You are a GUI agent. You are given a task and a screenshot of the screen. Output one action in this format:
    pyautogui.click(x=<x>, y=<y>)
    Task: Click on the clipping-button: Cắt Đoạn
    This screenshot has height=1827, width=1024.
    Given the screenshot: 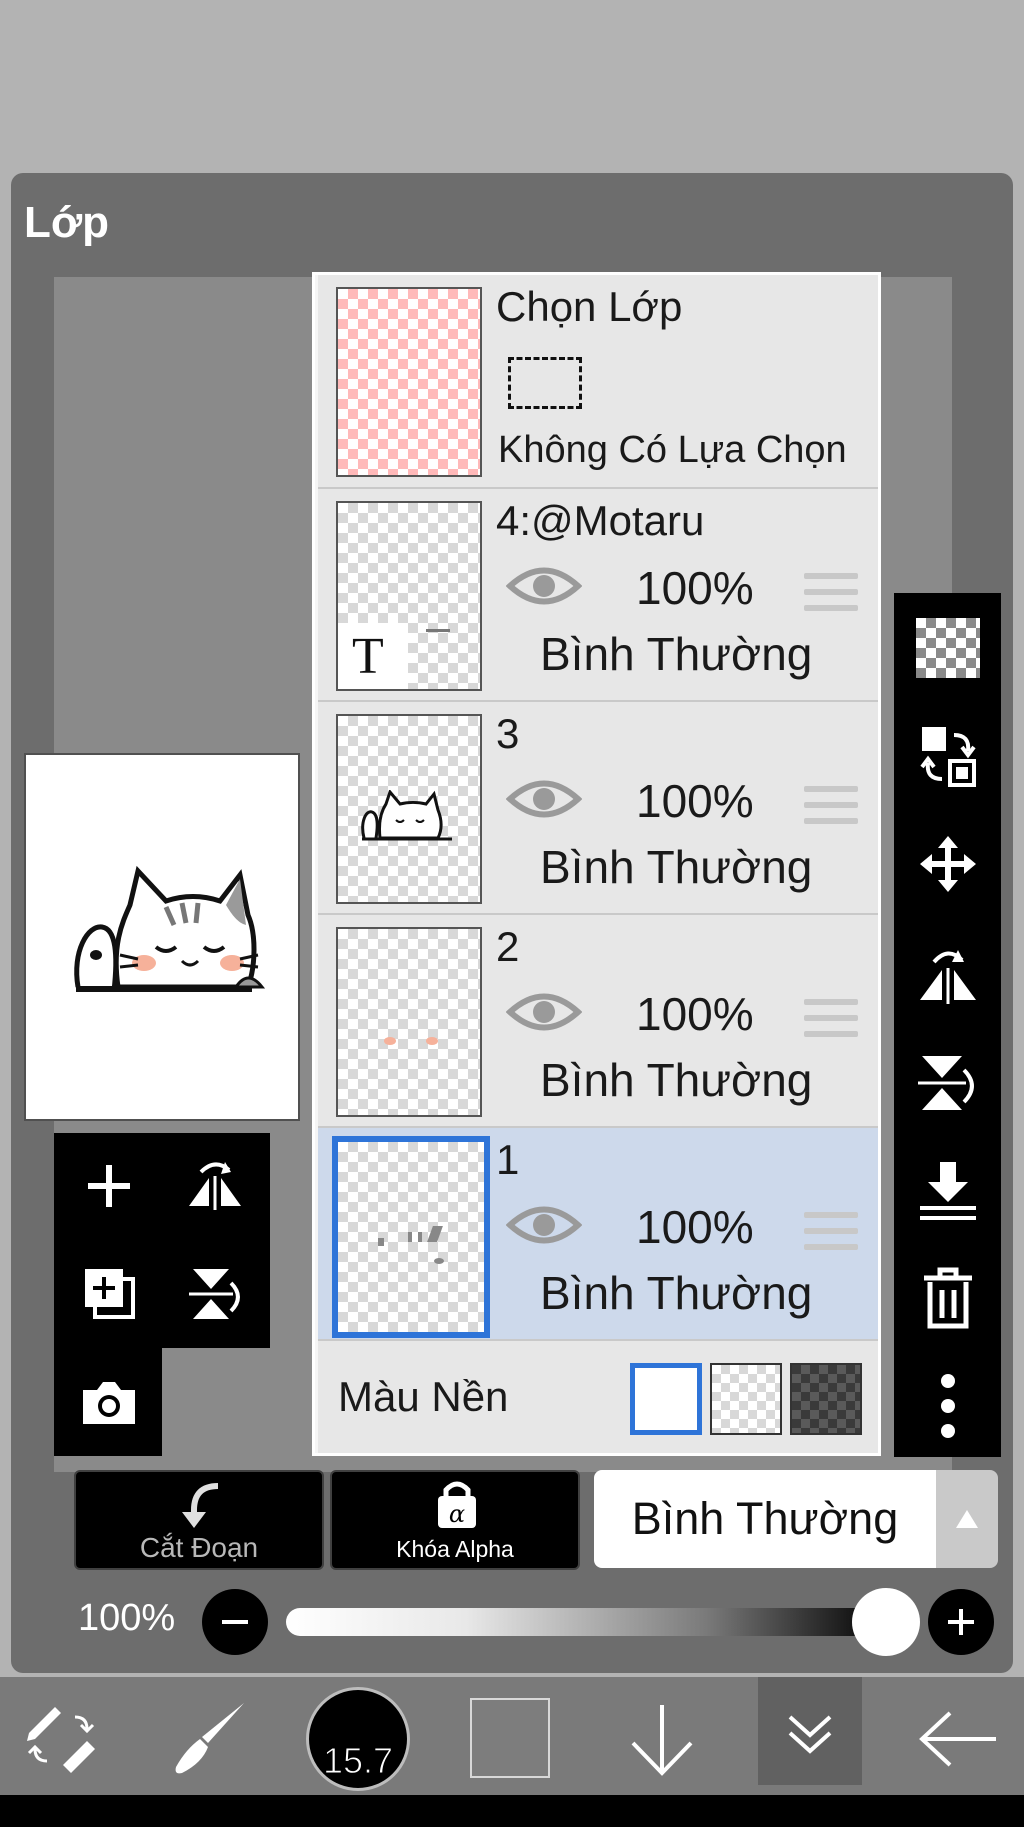 What is the action you would take?
    pyautogui.click(x=199, y=1520)
    